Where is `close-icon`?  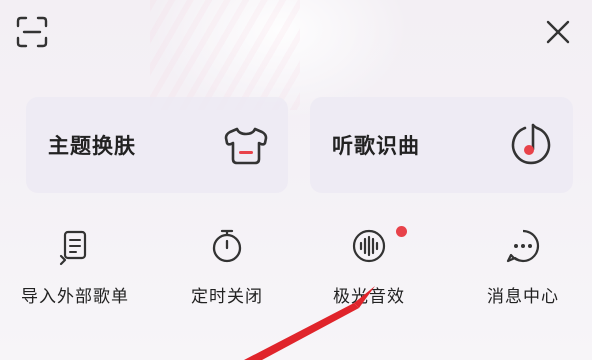
close-icon is located at coordinates (558, 32).